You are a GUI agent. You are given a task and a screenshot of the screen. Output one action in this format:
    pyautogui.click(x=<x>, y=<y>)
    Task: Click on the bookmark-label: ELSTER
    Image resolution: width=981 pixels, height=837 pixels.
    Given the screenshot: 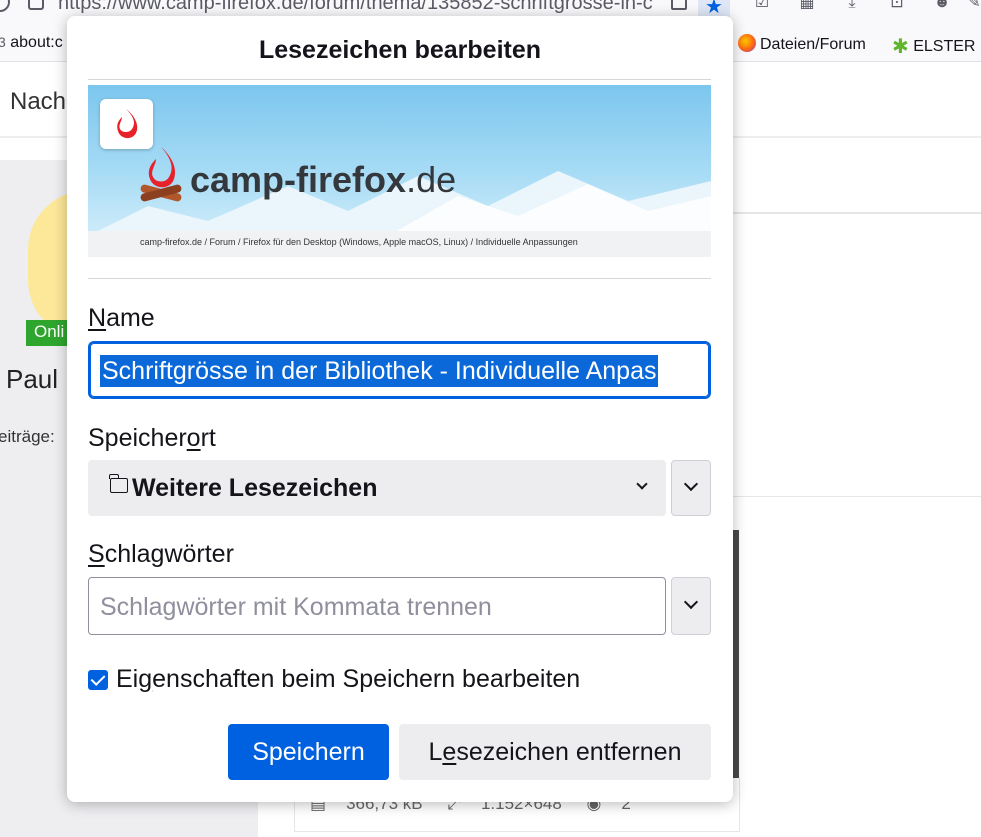 What is the action you would take?
    pyautogui.click(x=944, y=46)
    